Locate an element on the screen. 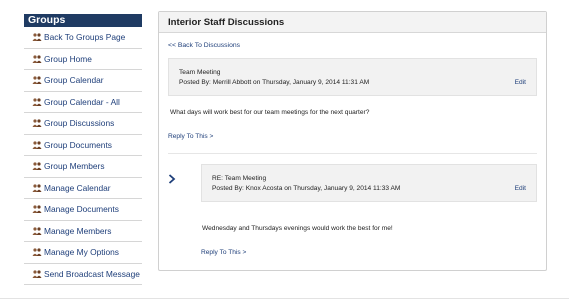 This screenshot has height=300, width=569. sidebar-item-label: Group Members is located at coordinates (74, 166).